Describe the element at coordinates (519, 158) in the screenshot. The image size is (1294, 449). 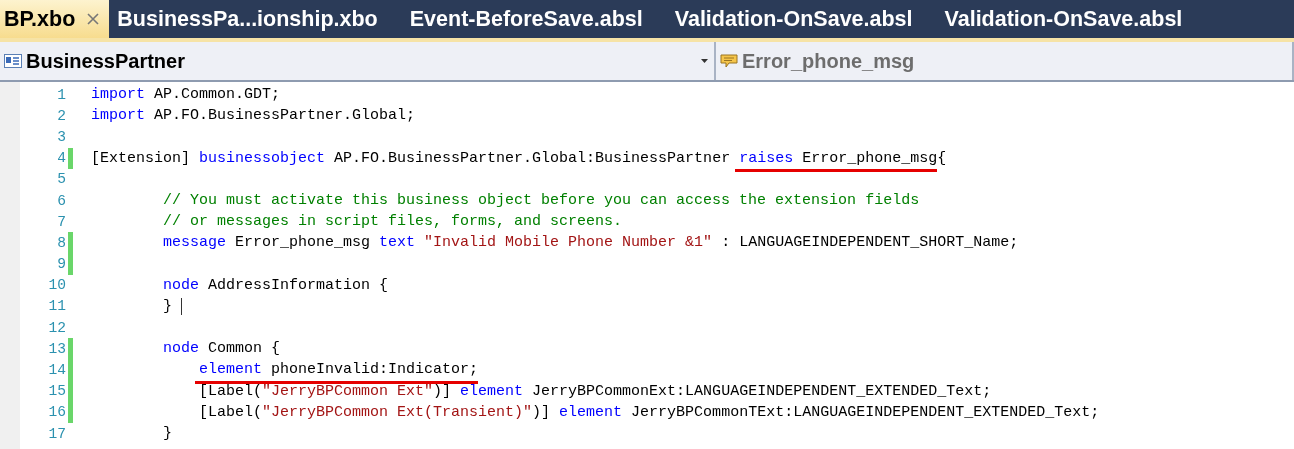
I see `code-line: [Extension] businessobject AP.FO.BusinessPartner.Global:BusinessPartner raises Error_phone_msg{` at that location.